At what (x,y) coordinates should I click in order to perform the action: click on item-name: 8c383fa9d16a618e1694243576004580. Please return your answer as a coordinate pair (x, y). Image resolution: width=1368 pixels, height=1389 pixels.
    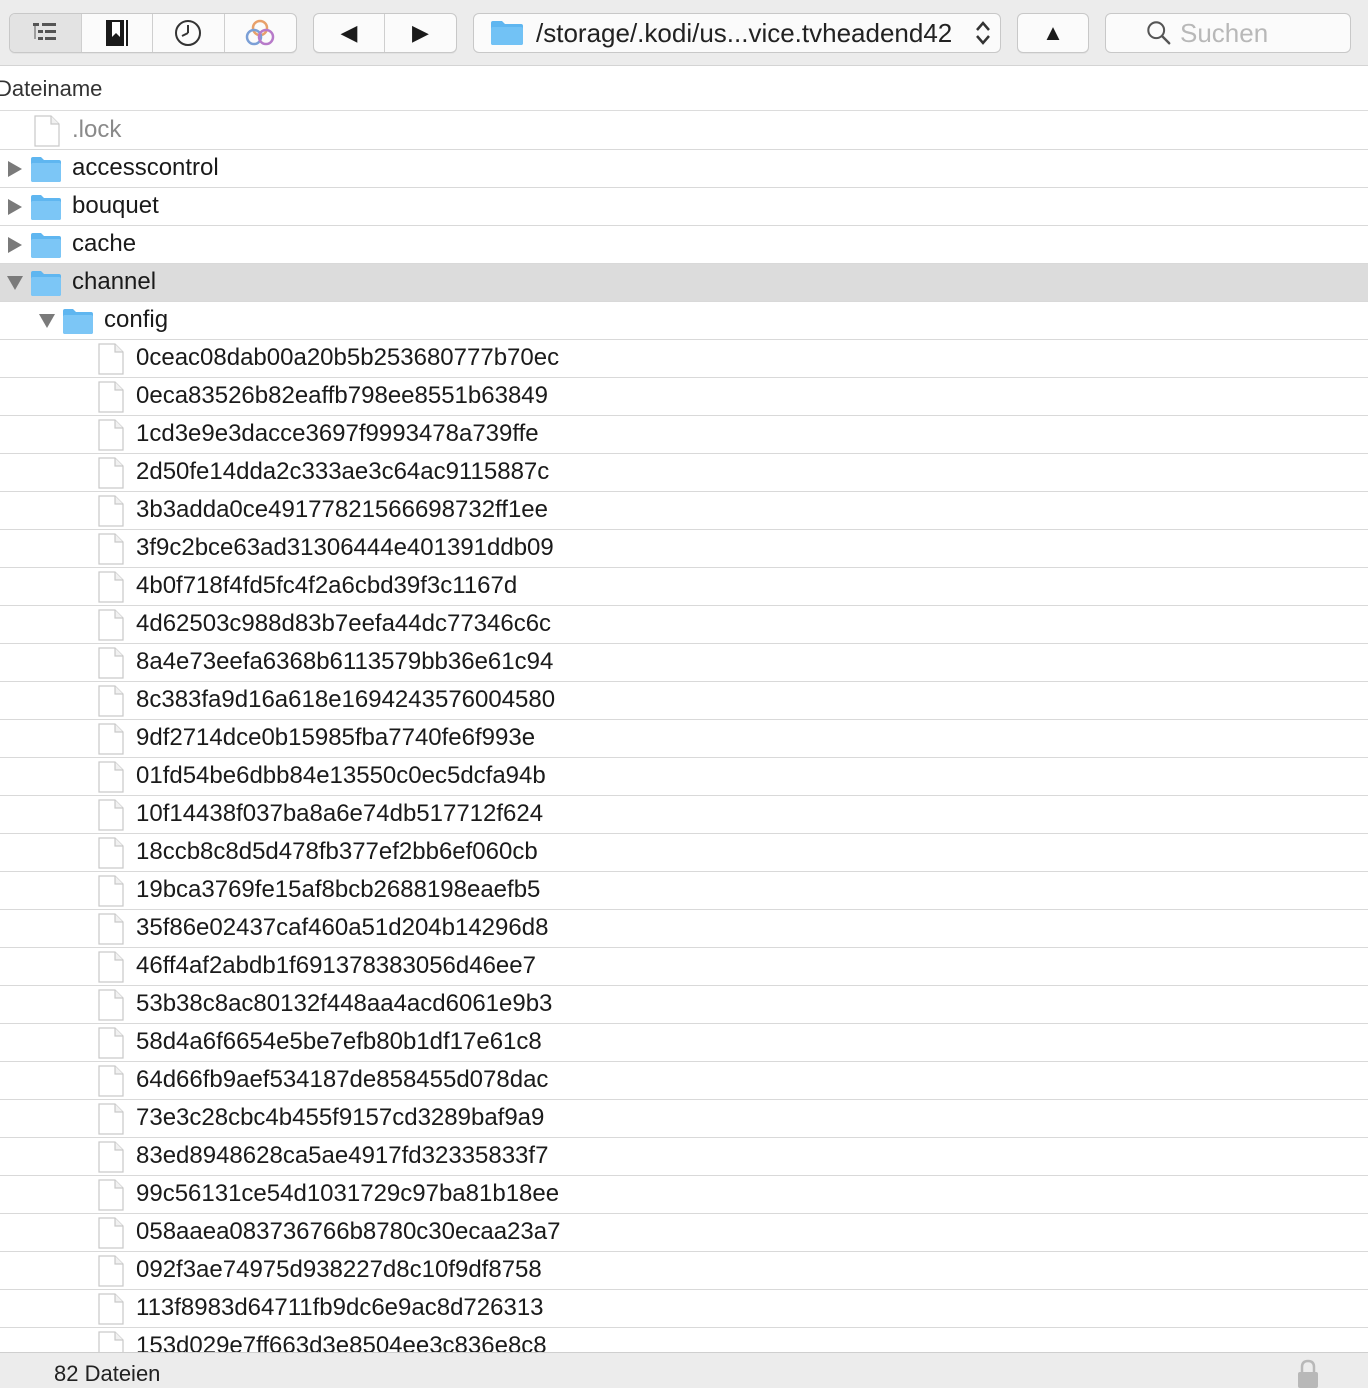
    Looking at the image, I should click on (346, 699).